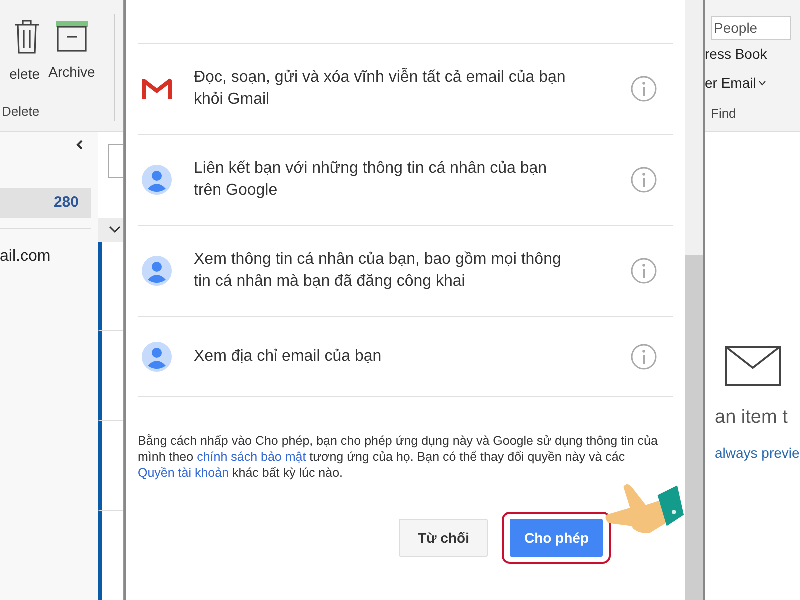 This screenshot has width=800, height=600. What do you see at coordinates (380, 88) in the screenshot?
I see `permission-text: Đọc, soạn, gửi và xóa vĩnh viễn tất cả email của bạn khỏi Gmail` at bounding box center [380, 88].